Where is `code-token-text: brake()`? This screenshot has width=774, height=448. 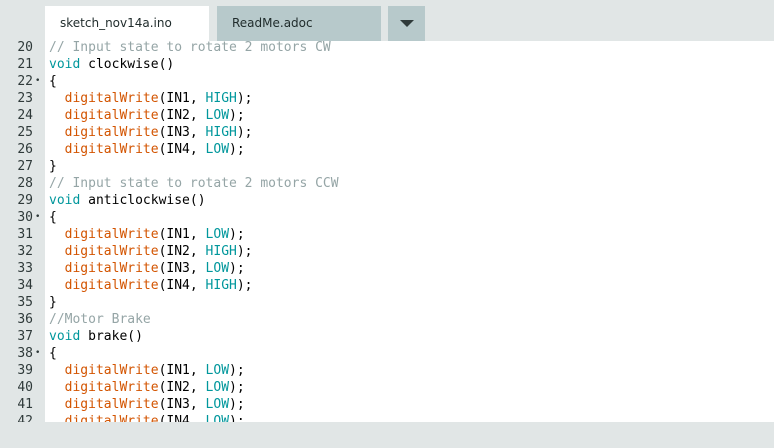
code-token-text: brake() is located at coordinates (111, 336).